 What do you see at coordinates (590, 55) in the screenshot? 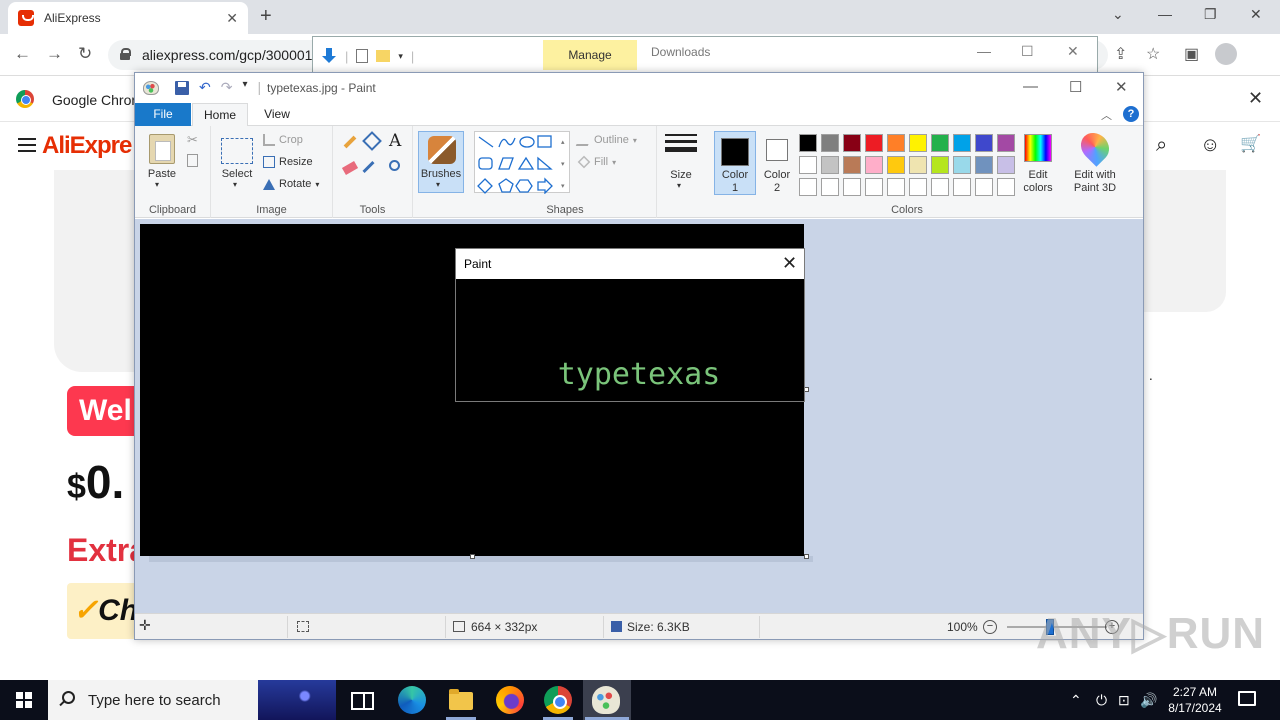
I see `tab-manage: Manage` at bounding box center [590, 55].